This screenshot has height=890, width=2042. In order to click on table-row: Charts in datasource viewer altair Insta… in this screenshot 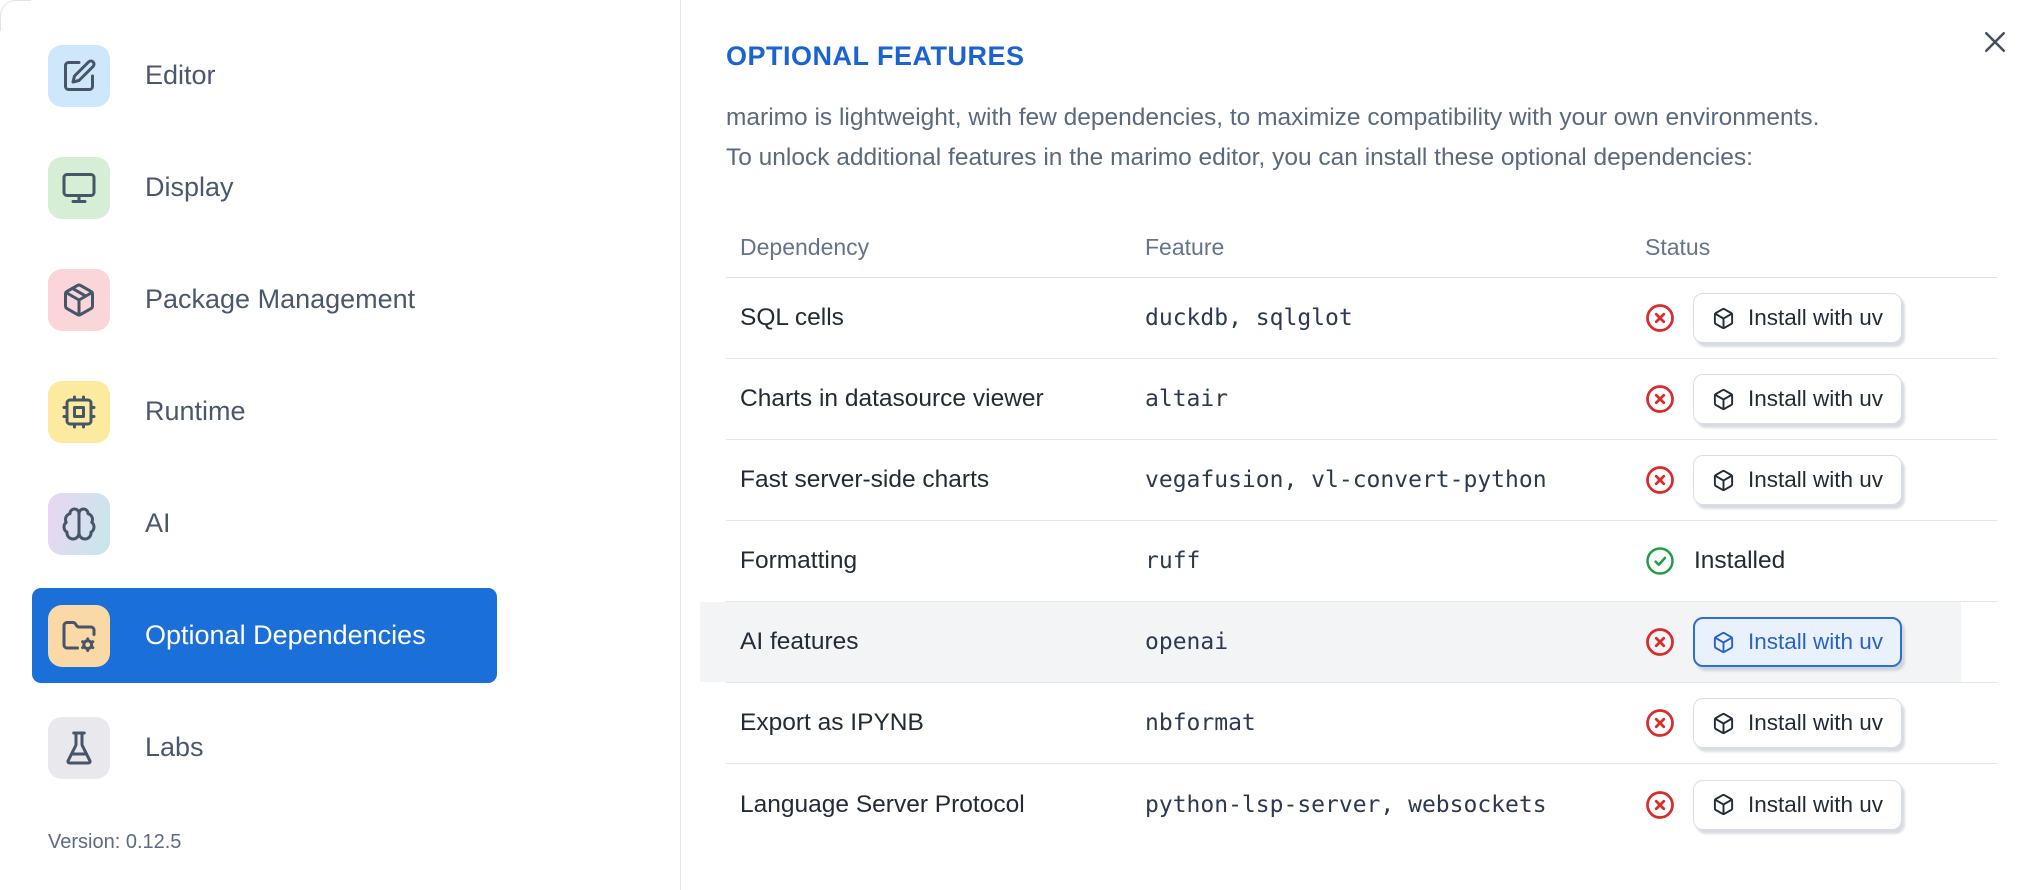, I will do `click(1361, 399)`.